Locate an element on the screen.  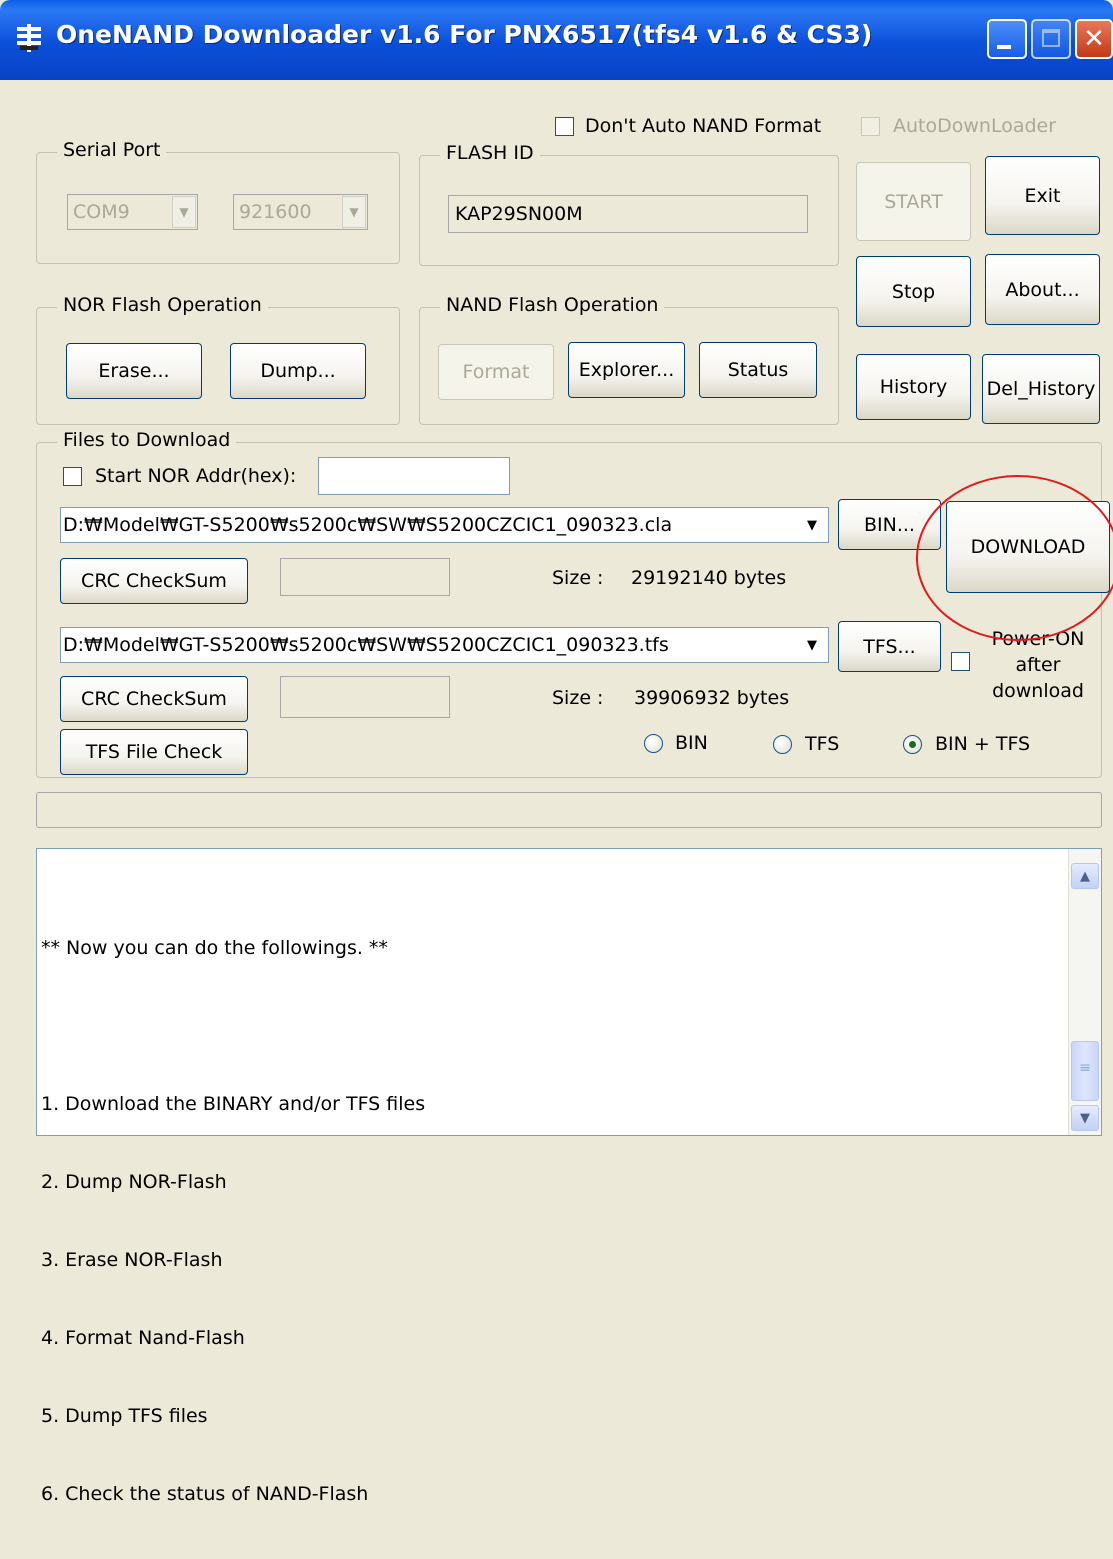
flash-id-field: KAP29SN00M is located at coordinates (628, 214).